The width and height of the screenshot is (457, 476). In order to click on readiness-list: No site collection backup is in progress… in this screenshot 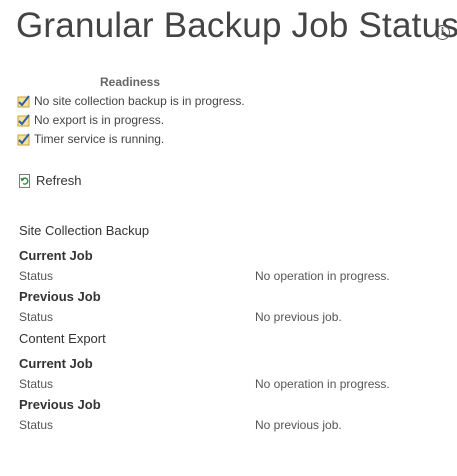, I will do `click(131, 119)`.